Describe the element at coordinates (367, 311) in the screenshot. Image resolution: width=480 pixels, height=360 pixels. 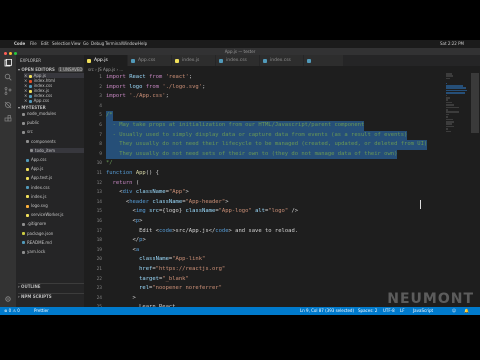
I see `indentation-status: Spaces: 2` at that location.